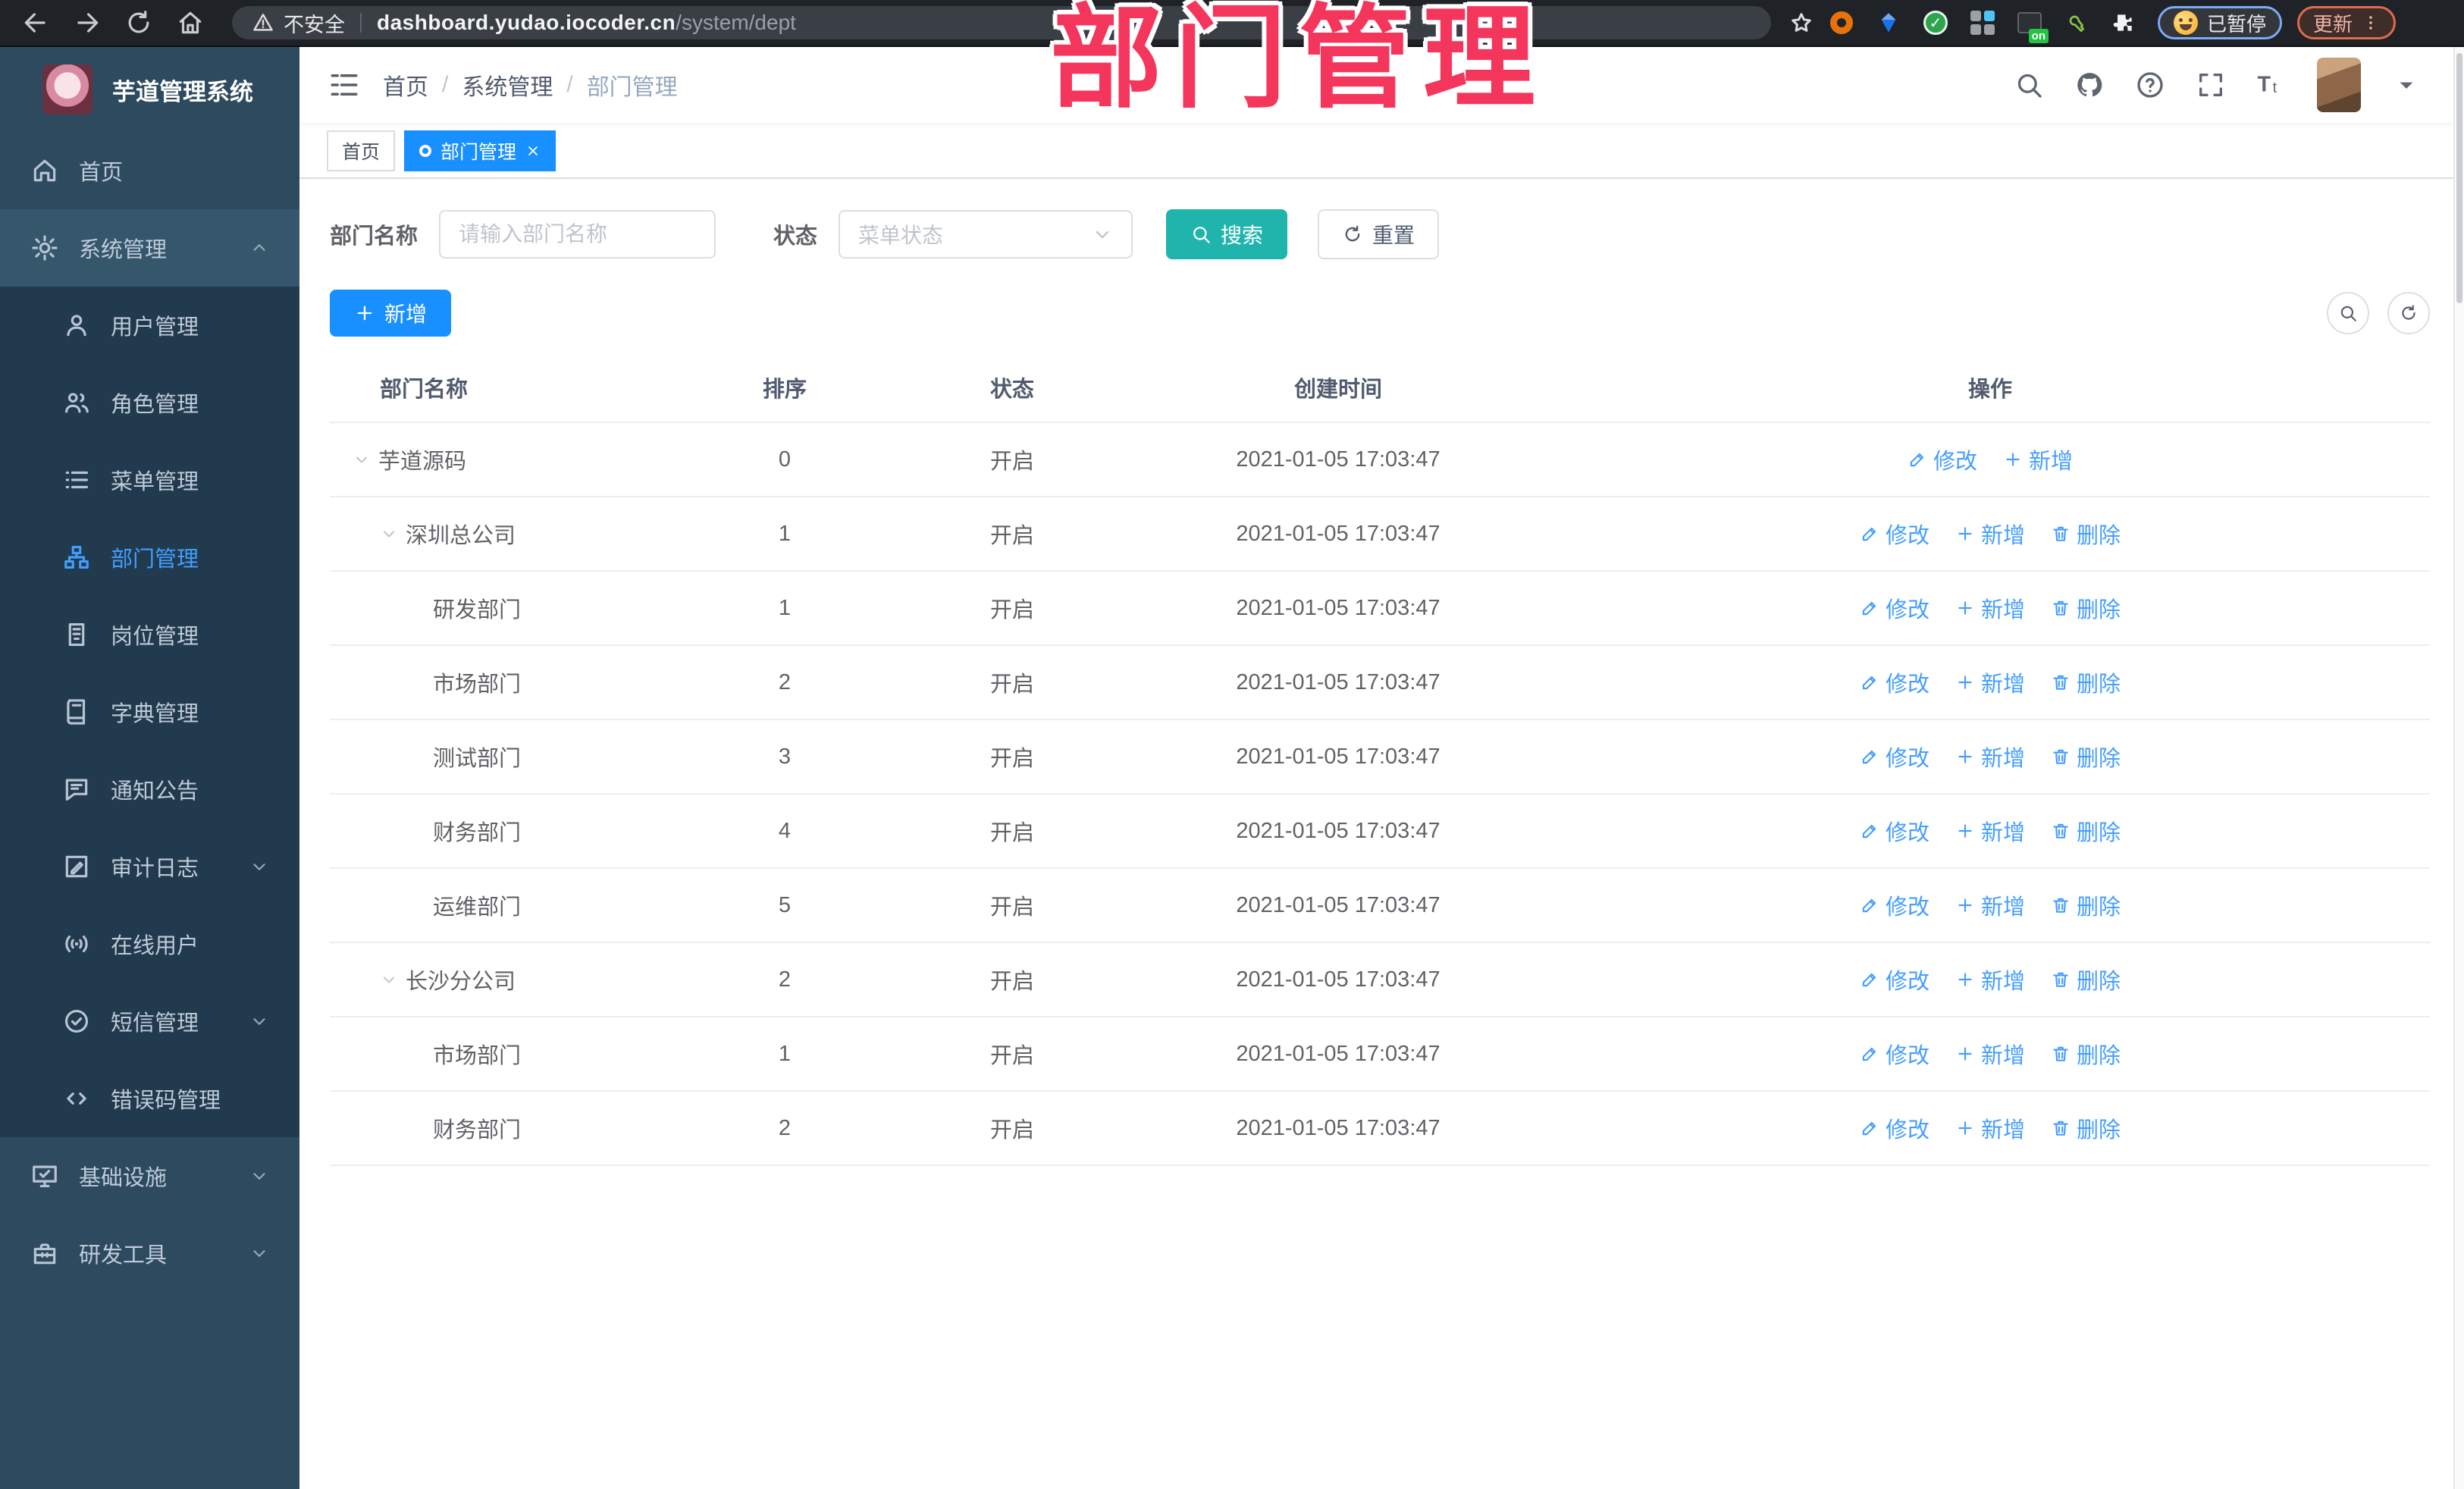 Image resolution: width=2464 pixels, height=1489 pixels. I want to click on user-avatar, so click(2339, 85).